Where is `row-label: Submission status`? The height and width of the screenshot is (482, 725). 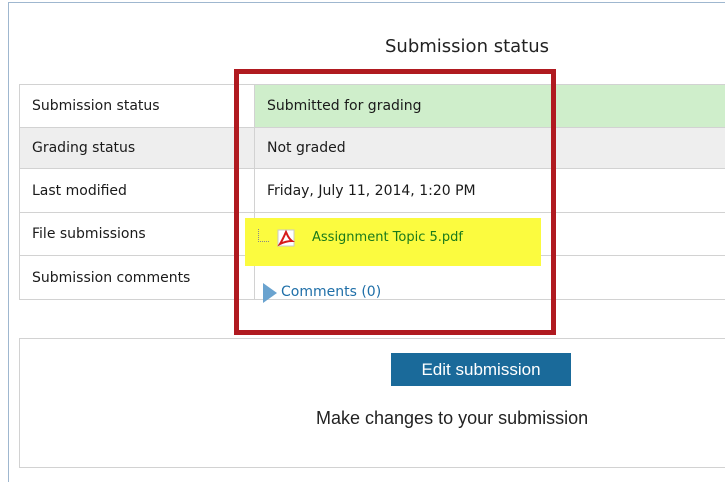 row-label: Submission status is located at coordinates (137, 106).